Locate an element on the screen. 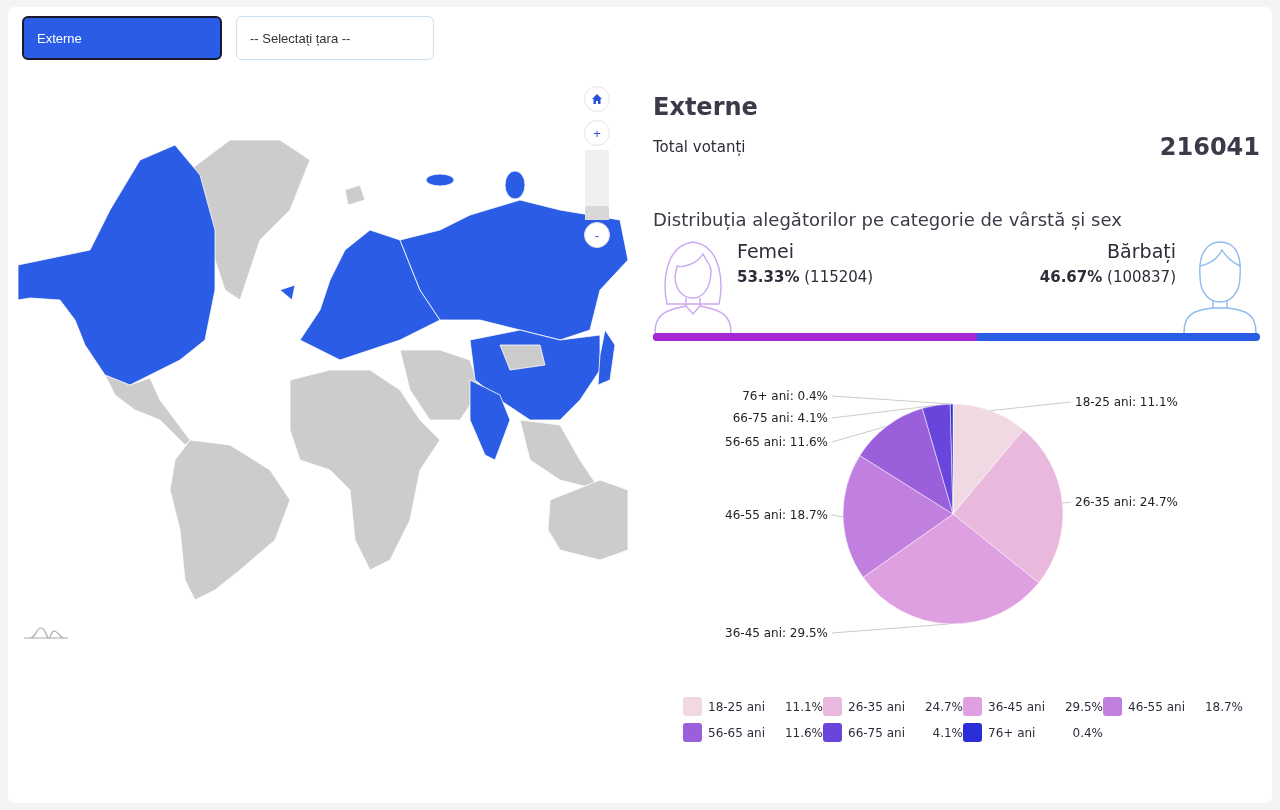 Image resolution: width=1280 pixels, height=810 pixels. total-value: 216041 is located at coordinates (1209, 147).